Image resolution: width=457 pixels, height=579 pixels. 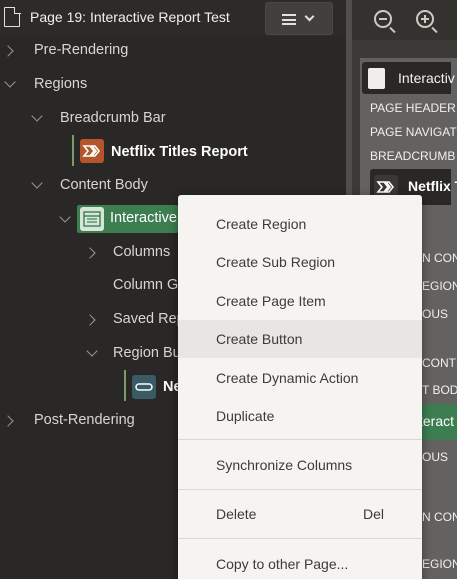 I want to click on zoom-out-icon, so click(x=383, y=19).